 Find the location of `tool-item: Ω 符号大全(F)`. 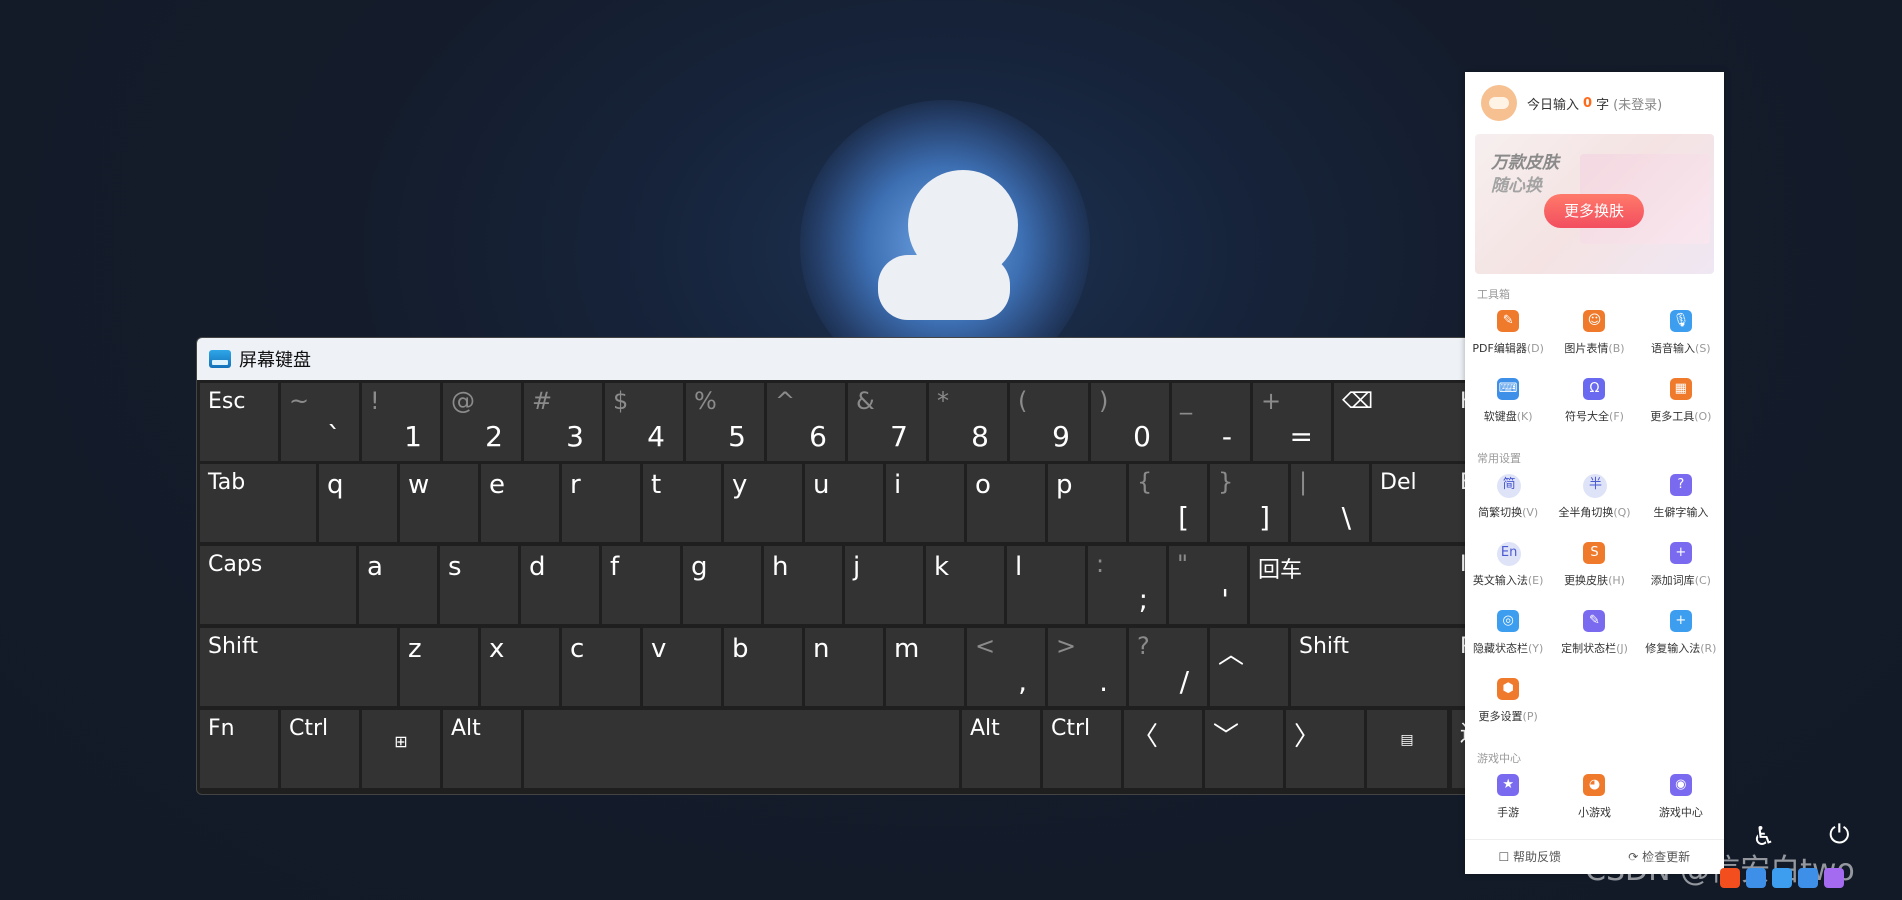

tool-item: Ω 符号大全(F) is located at coordinates (1594, 404).